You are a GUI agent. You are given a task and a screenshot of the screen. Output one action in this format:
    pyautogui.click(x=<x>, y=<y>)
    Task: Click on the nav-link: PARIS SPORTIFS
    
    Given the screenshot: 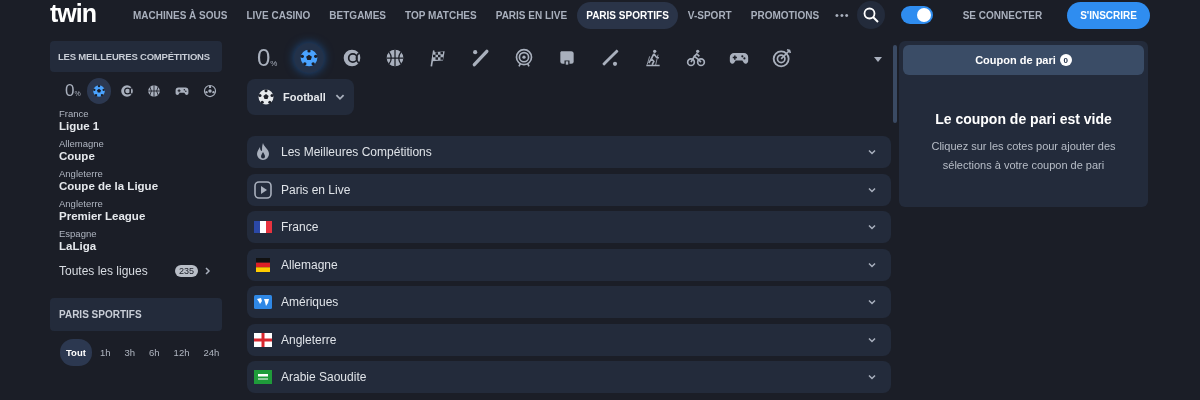 What is the action you would take?
    pyautogui.click(x=627, y=15)
    